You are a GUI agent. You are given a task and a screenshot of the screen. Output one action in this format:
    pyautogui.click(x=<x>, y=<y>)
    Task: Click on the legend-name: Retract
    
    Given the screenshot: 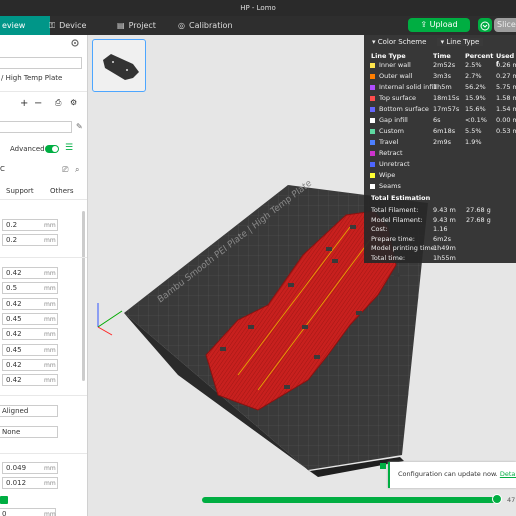 What is the action you would take?
    pyautogui.click(x=391, y=153)
    